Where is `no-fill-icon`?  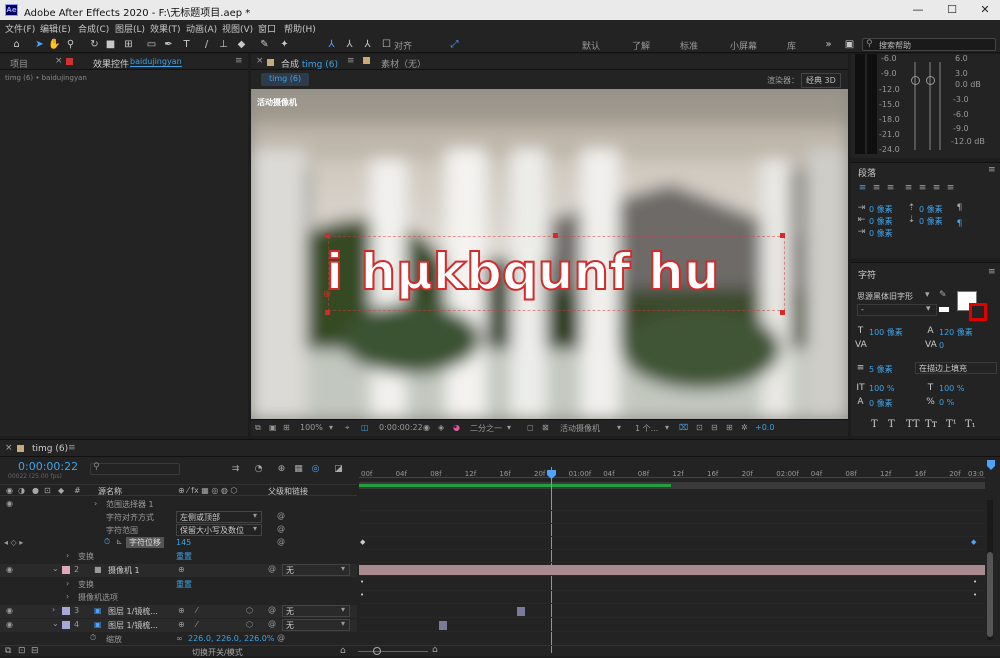
no-fill-icon is located at coordinates (944, 309).